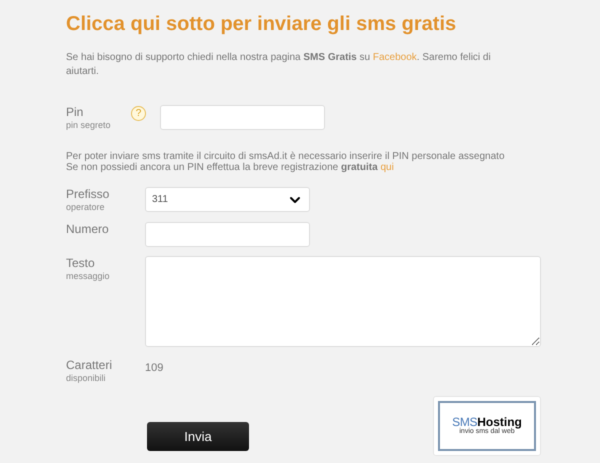 This screenshot has width=600, height=463. Describe the element at coordinates (262, 24) in the screenshot. I see `page-title: Clicca qui sotto per inviare gli sms gratis` at that location.